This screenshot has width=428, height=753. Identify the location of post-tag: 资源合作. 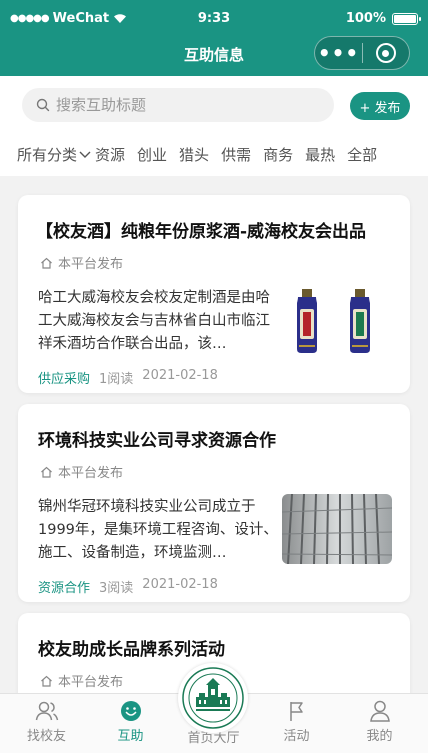
(64, 586).